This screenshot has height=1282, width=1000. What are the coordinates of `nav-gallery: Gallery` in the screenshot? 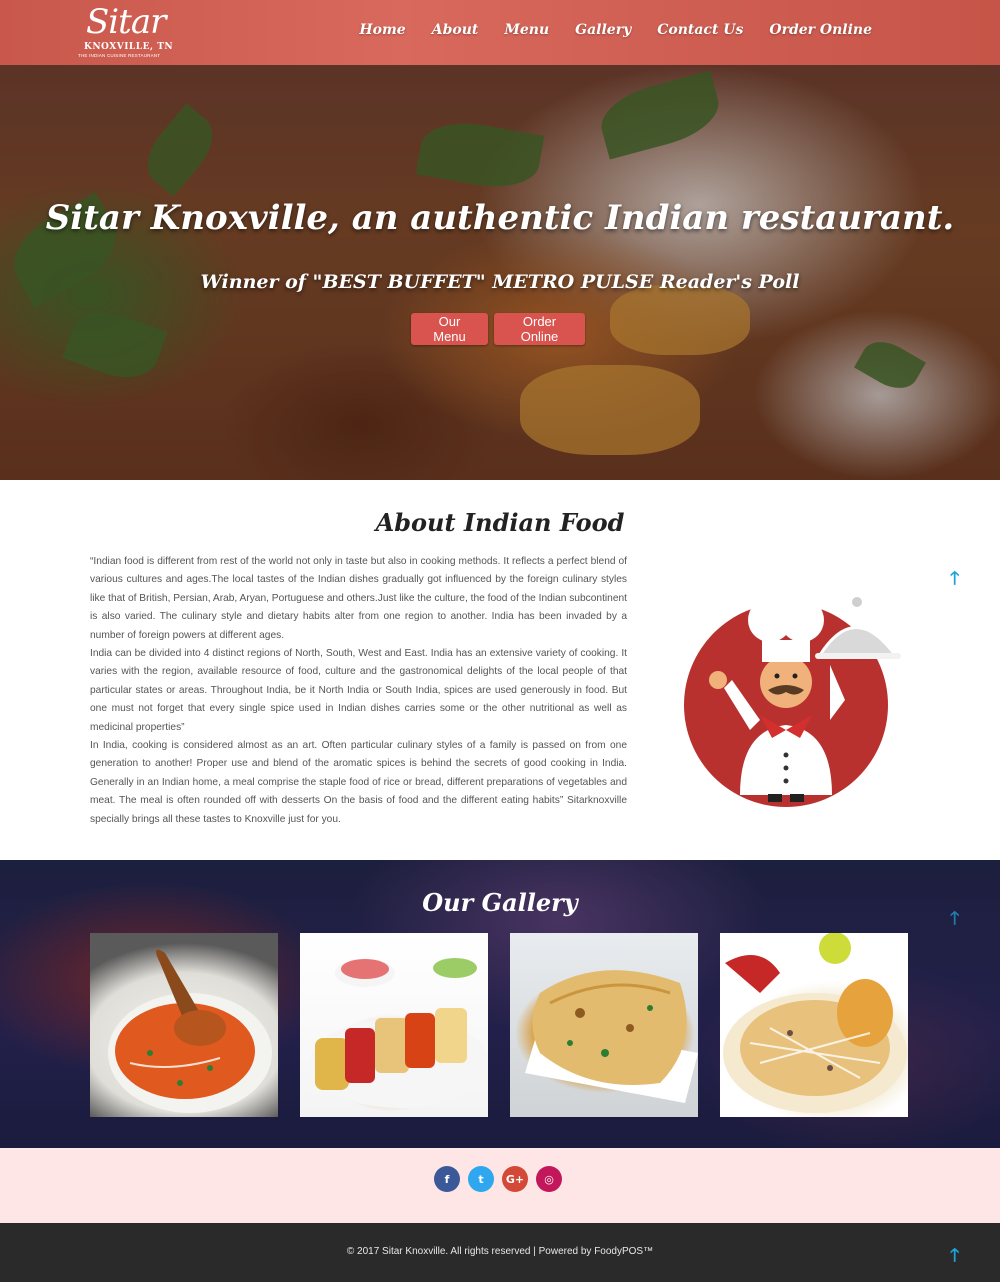 It's located at (603, 30).